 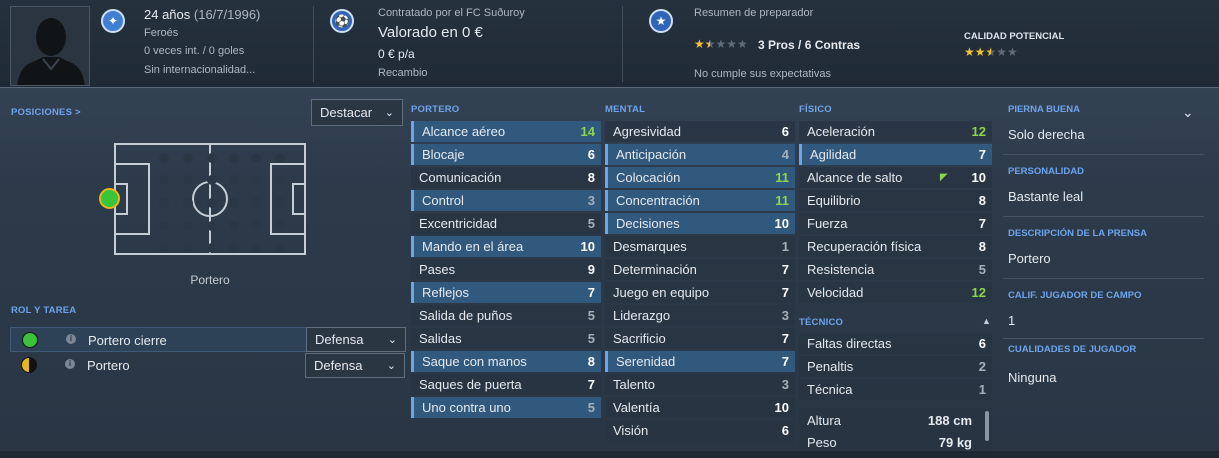 What do you see at coordinates (506, 292) in the screenshot?
I see `attribute-row: Reflejos 7` at bounding box center [506, 292].